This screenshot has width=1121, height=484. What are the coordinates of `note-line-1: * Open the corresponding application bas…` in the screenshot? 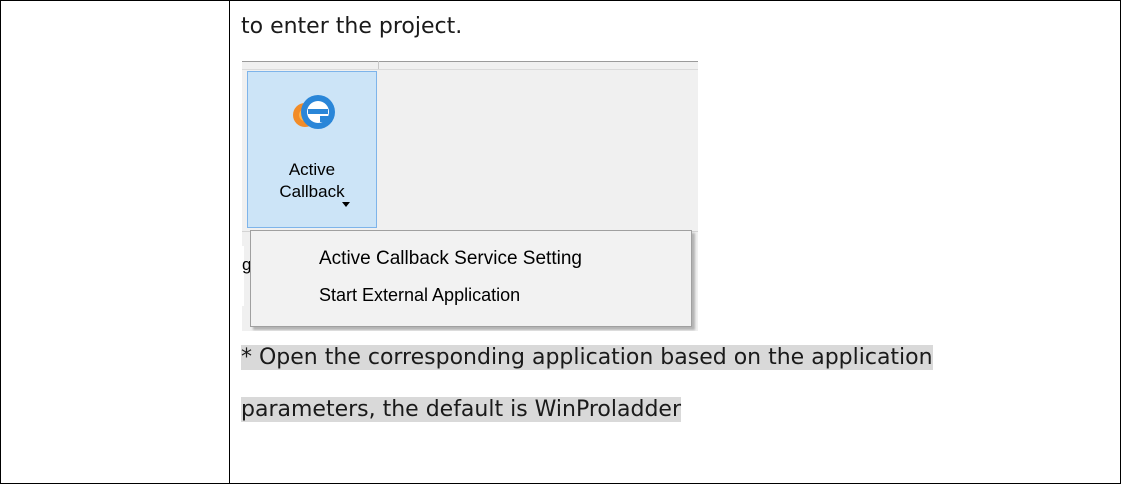 It's located at (651, 358).